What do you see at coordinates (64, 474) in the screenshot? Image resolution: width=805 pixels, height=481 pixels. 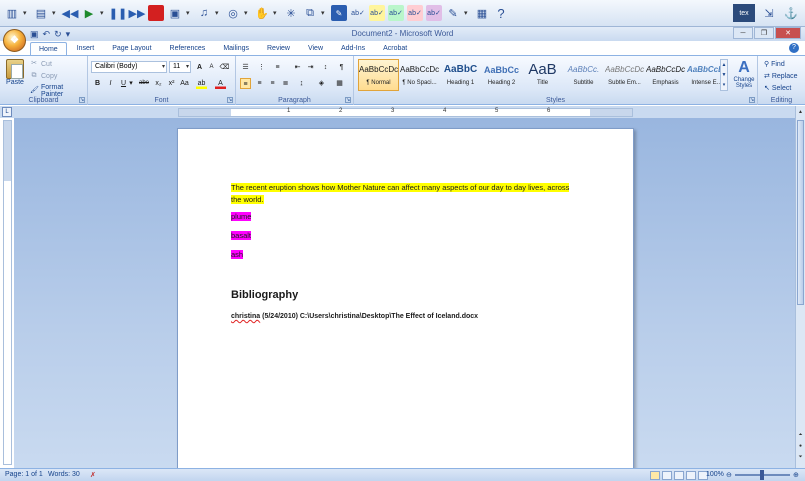 I see `word-count: Words: 30` at bounding box center [64, 474].